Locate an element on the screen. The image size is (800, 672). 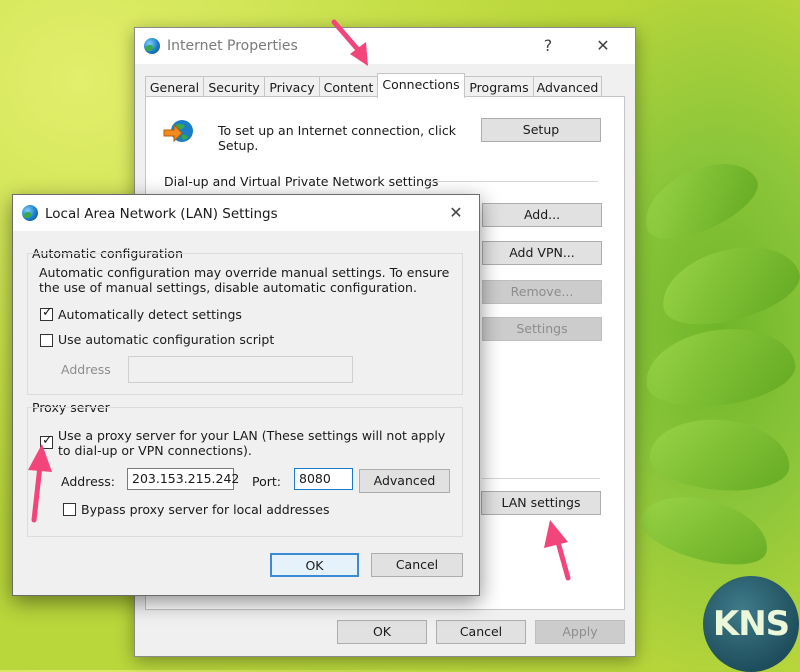
bypass-local-checkbox is located at coordinates (69, 509).